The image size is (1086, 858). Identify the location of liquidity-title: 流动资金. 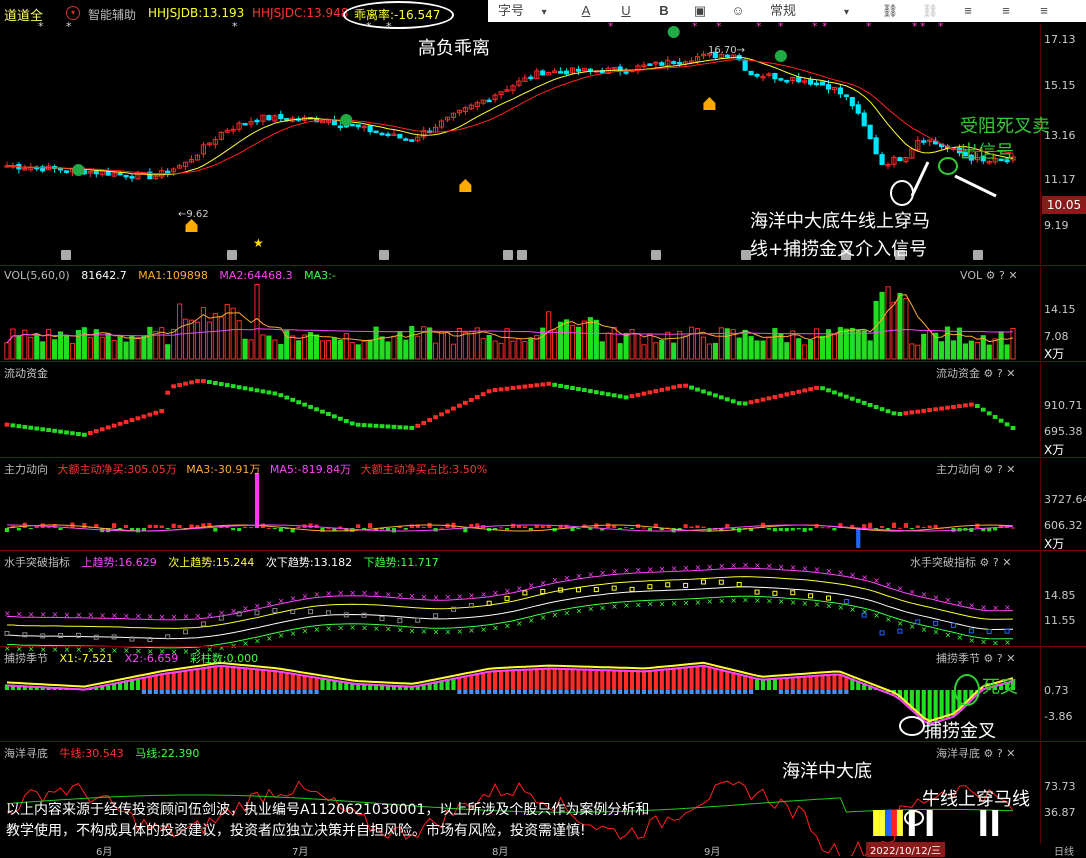
(26, 373).